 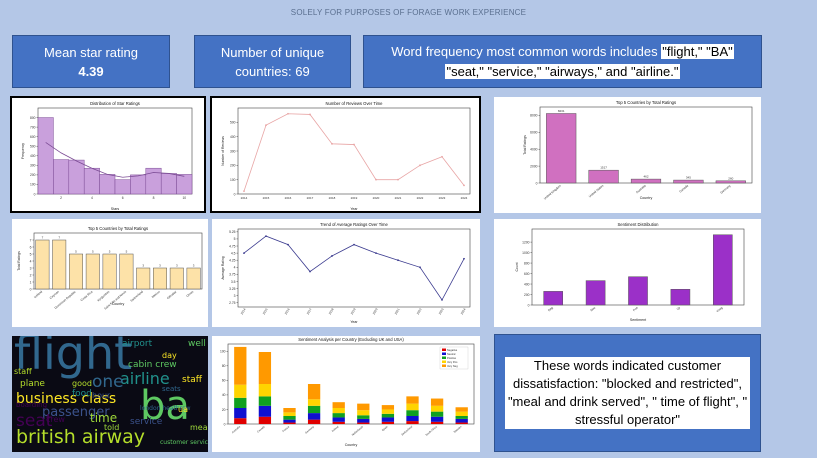 I want to click on chart-title: Number of Reviews Over Time, so click(x=354, y=103).